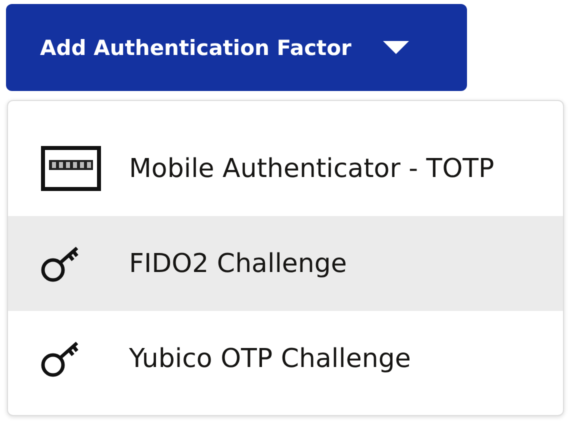 This screenshot has height=422, width=568. I want to click on device-icon, so click(71, 168).